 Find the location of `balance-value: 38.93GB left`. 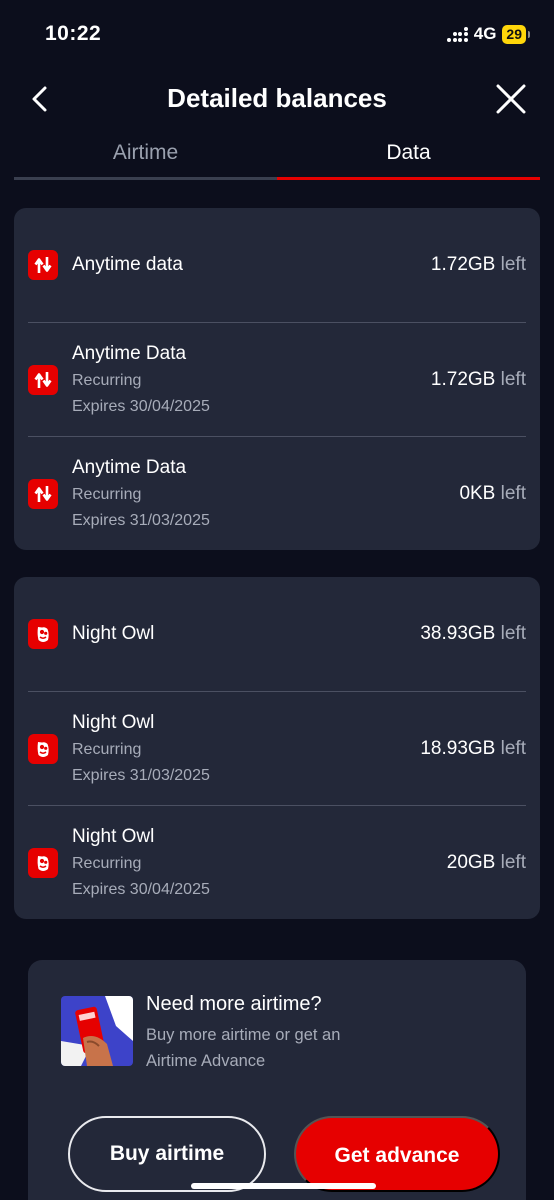

balance-value: 38.93GB left is located at coordinates (473, 634).